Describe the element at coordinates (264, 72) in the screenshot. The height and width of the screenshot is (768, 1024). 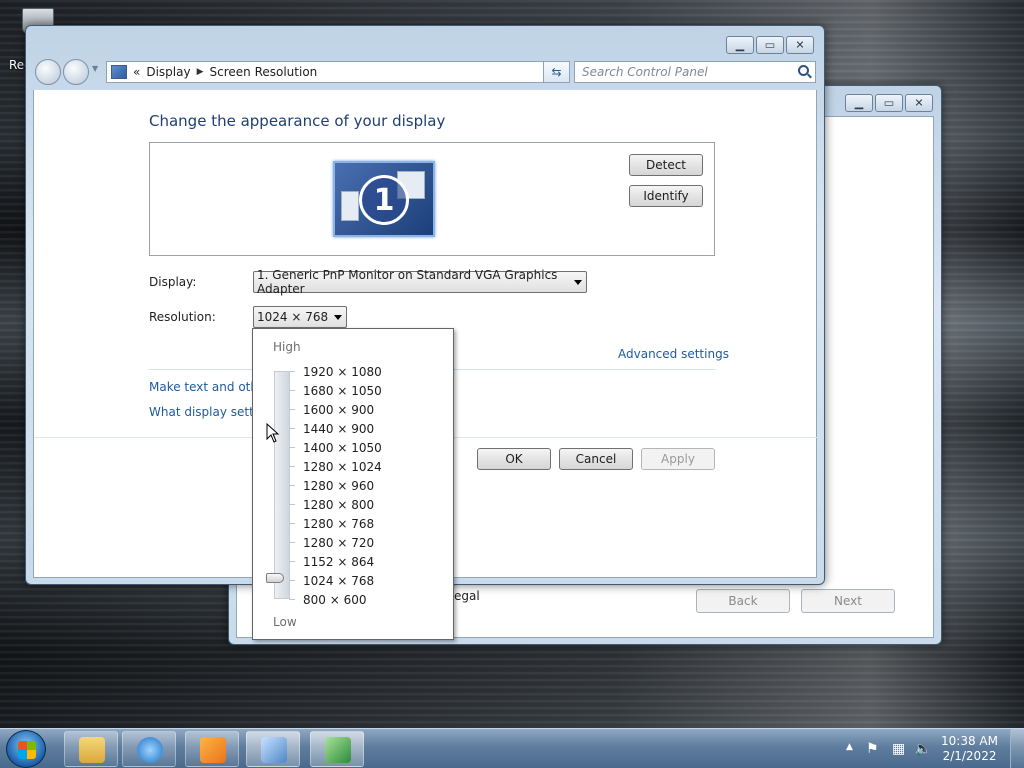
I see `breadcrumb-screen-resolution: Screen Resolution` at that location.